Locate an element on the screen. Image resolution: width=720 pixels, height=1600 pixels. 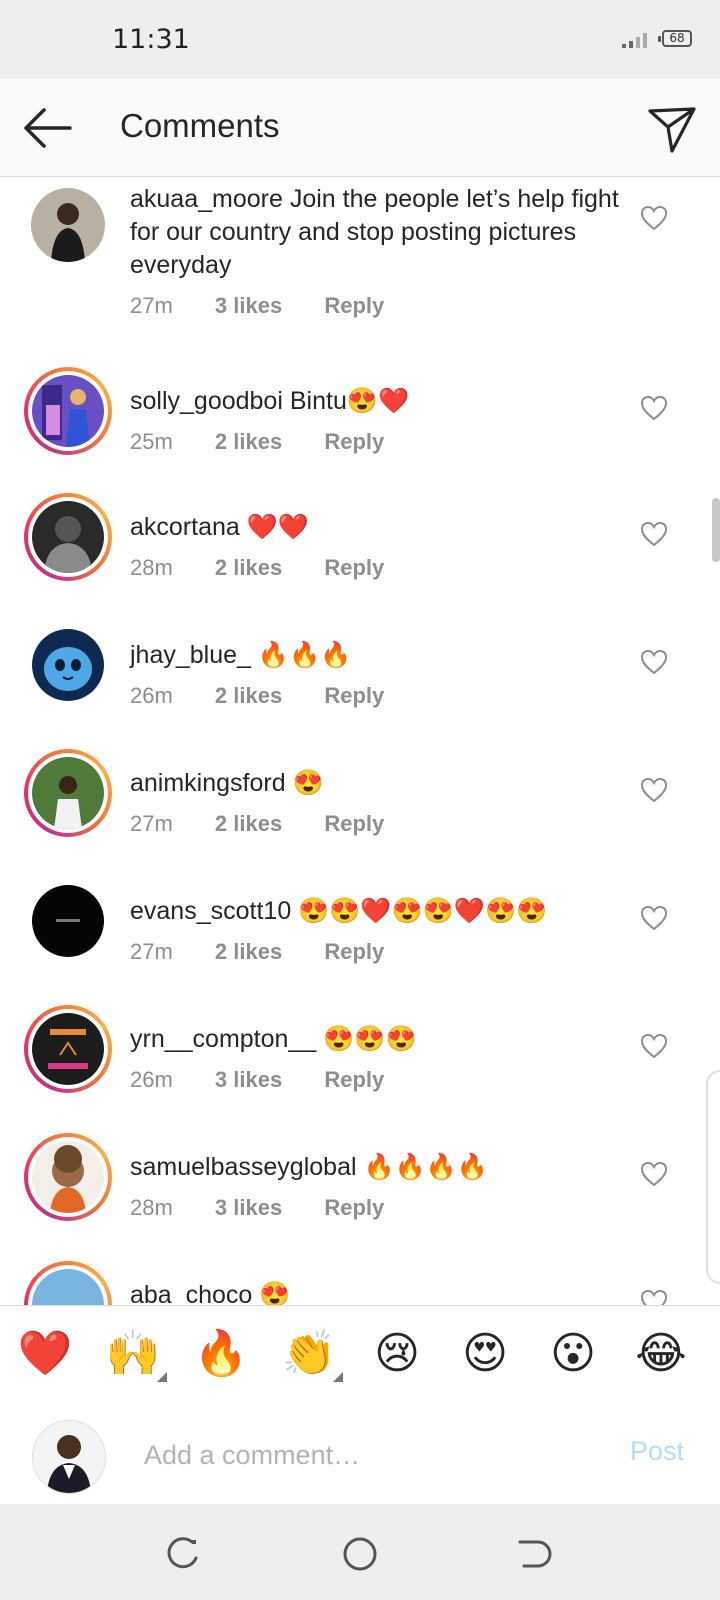
comment-message: 🔥🔥🔥 is located at coordinates (304, 655).